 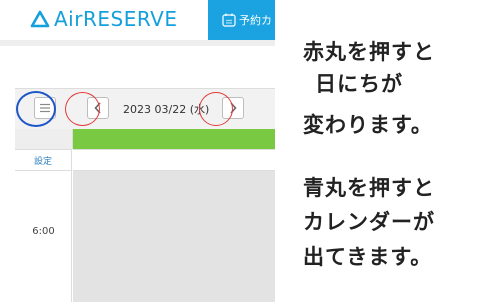 I want to click on top-bar: Air RESERVE 予約カ, so click(x=137, y=20).